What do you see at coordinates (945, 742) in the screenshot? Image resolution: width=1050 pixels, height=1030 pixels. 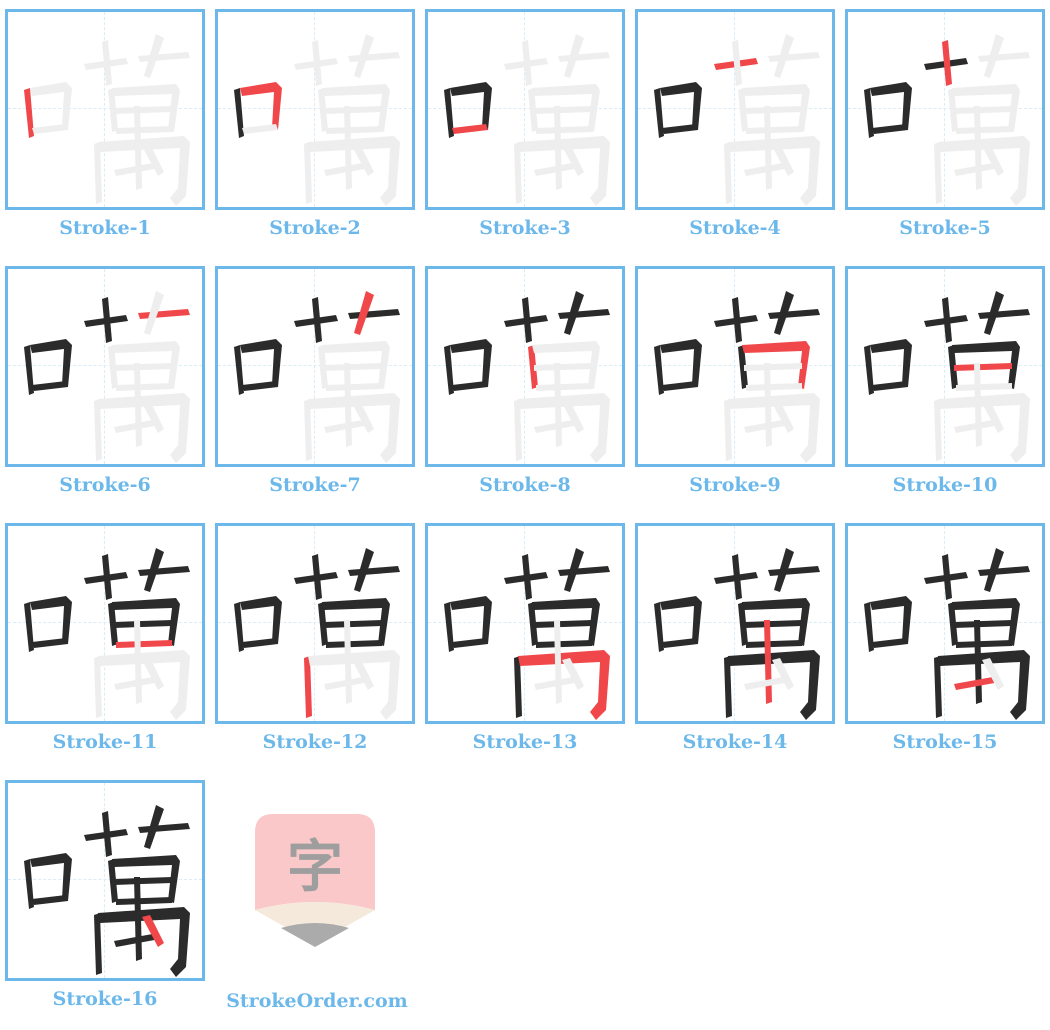 I see `stroke-label: Stroke-15` at bounding box center [945, 742].